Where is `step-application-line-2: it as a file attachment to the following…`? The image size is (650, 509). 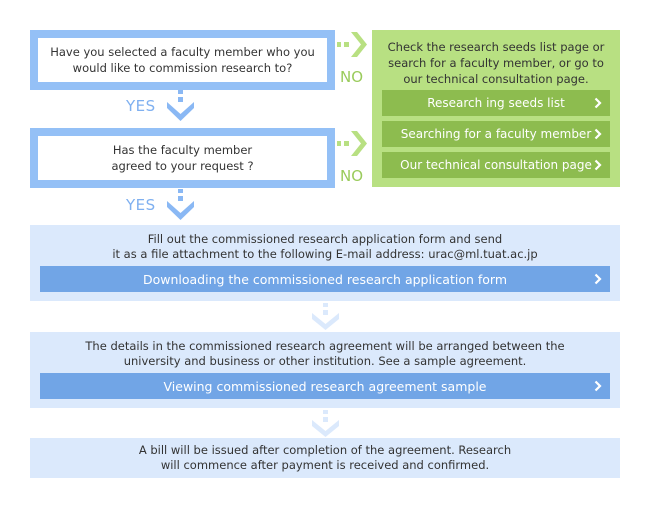 step-application-line-2: it as a file attachment to the following… is located at coordinates (325, 254).